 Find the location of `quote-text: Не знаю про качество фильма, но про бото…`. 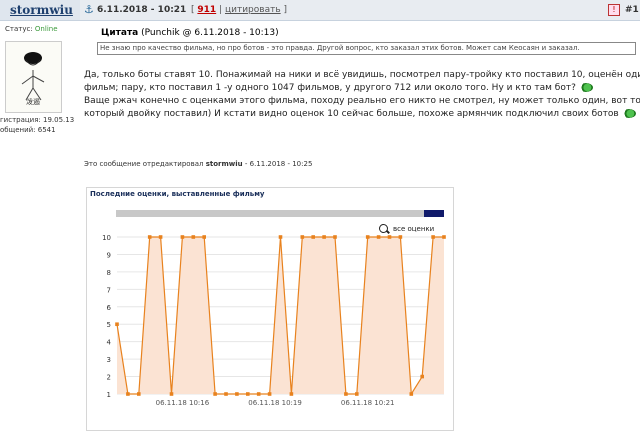

quote-text: Не знаю про качество фильма, но про бото… is located at coordinates (366, 48).